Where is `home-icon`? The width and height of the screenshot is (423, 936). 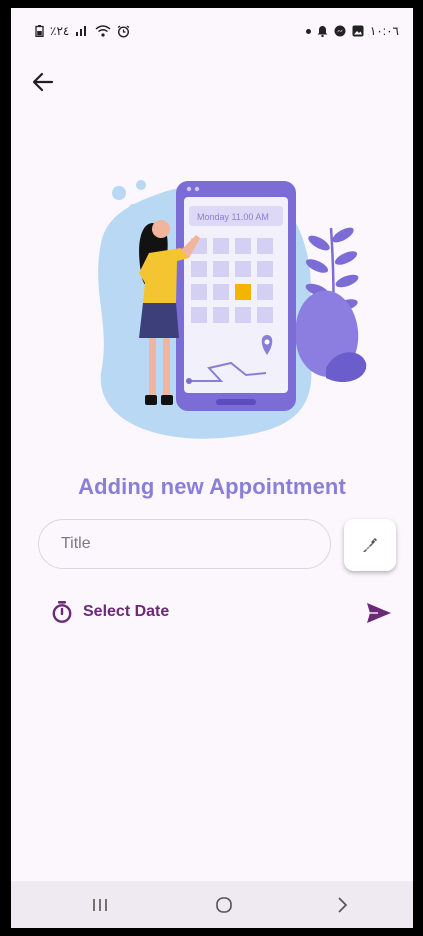 home-icon is located at coordinates (224, 904).